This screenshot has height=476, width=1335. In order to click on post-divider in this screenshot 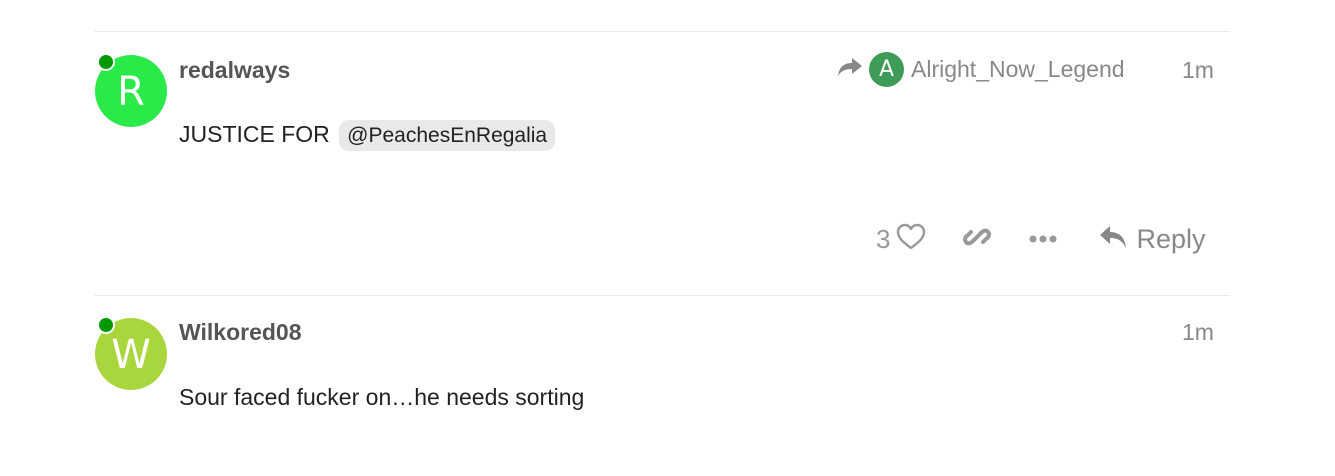, I will do `click(662, 295)`.